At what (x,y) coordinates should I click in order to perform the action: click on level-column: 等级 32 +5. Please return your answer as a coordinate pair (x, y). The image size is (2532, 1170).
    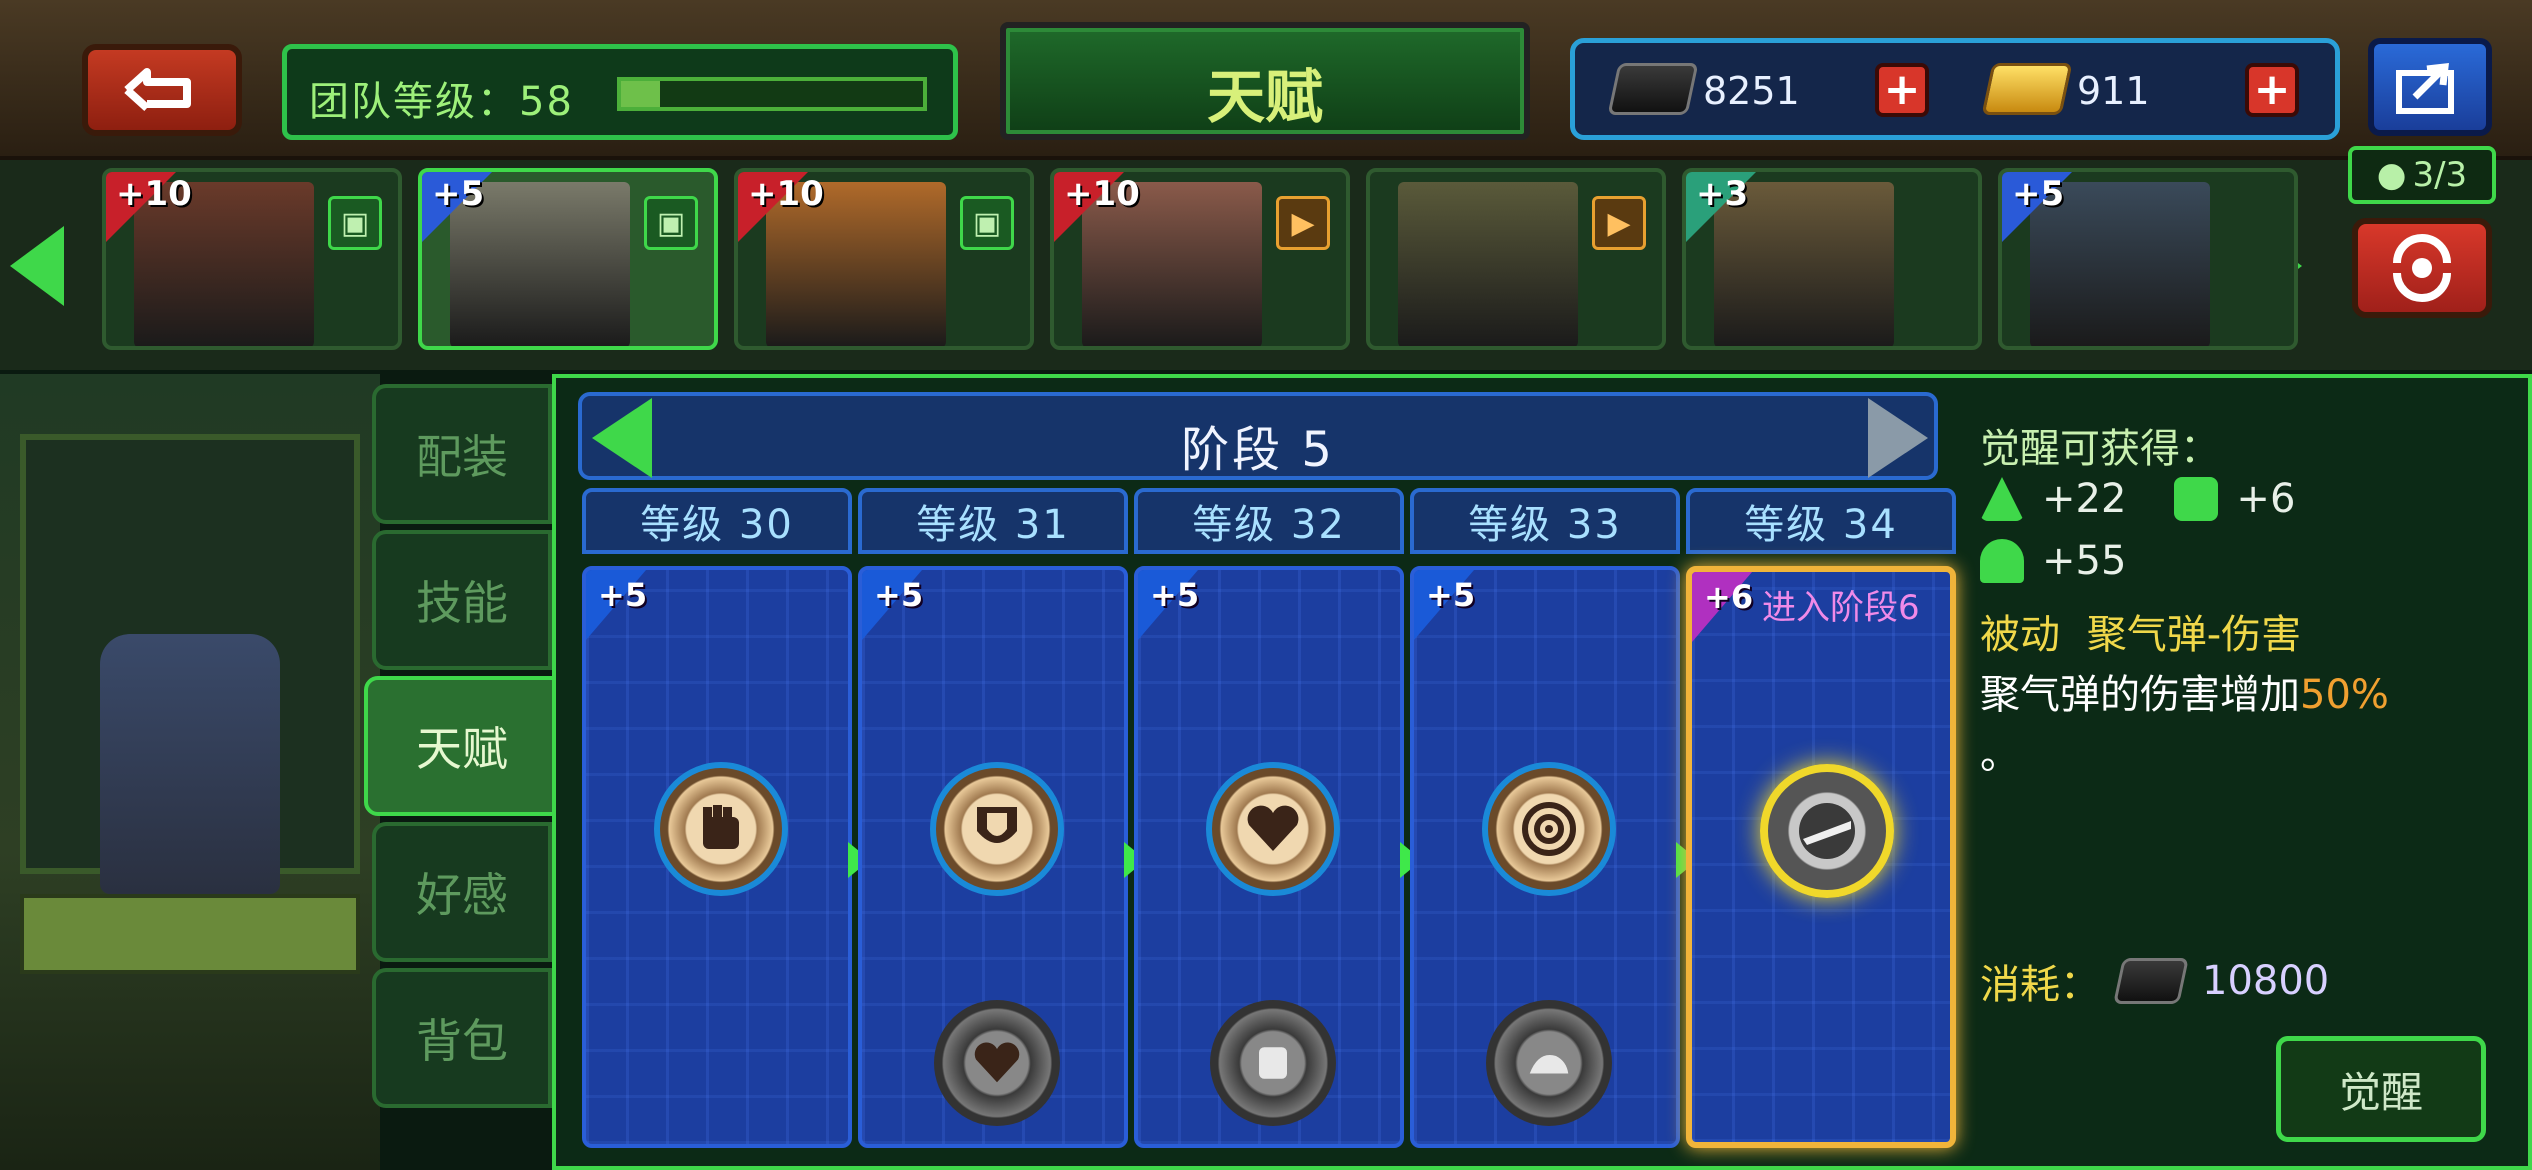
    Looking at the image, I should click on (1269, 818).